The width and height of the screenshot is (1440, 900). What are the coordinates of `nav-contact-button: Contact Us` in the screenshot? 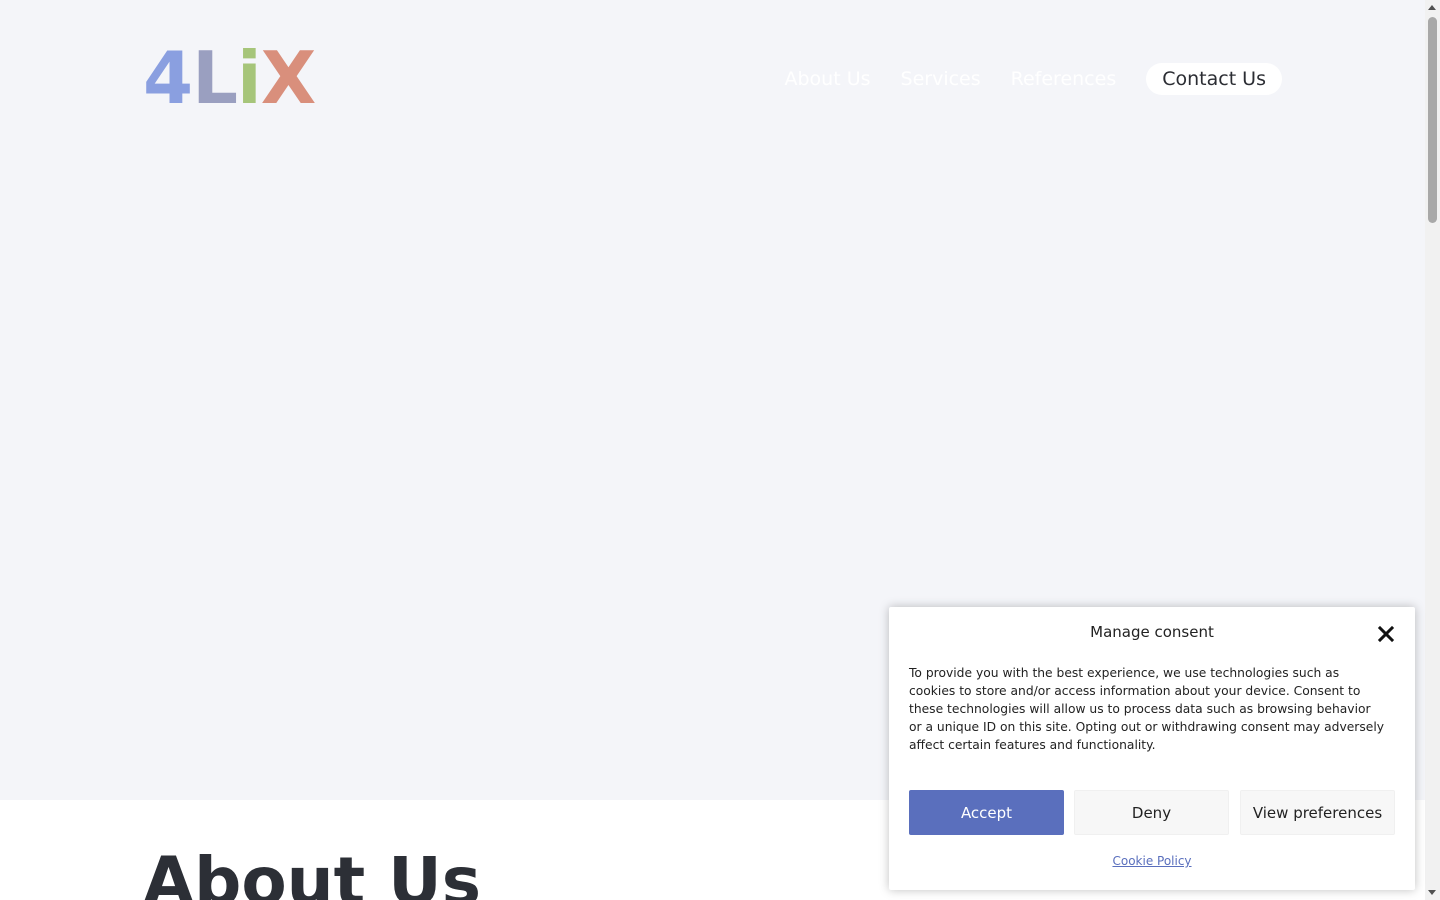 It's located at (1214, 79).